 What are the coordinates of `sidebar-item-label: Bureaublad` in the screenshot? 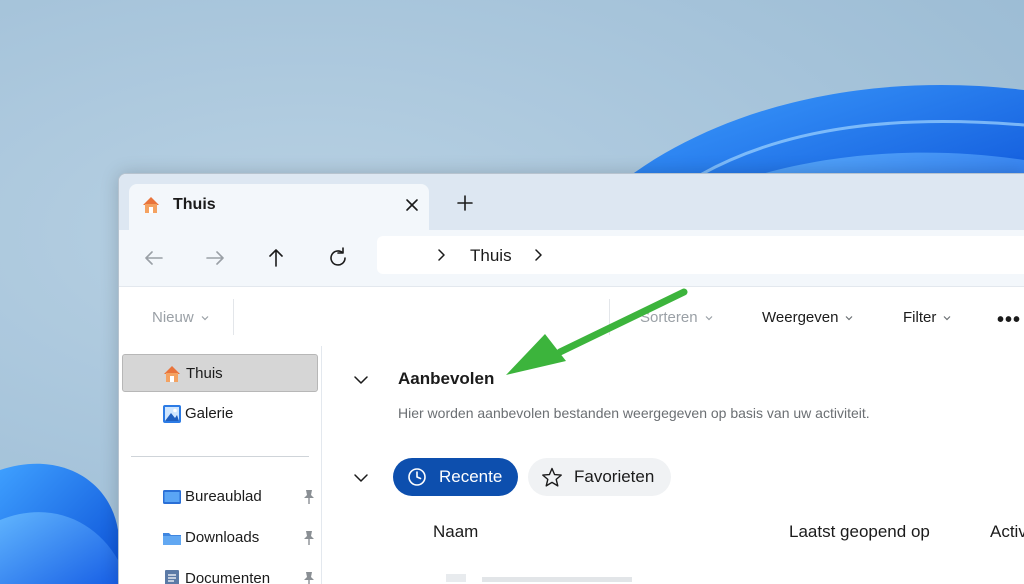 It's located at (223, 496).